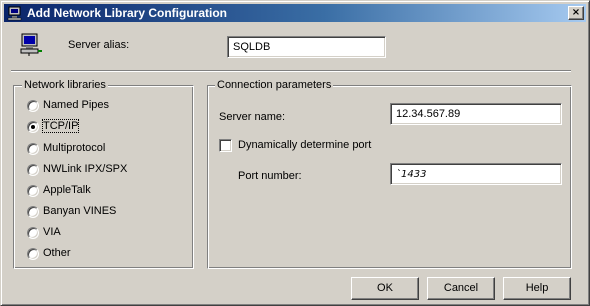  Describe the element at coordinates (385, 288) in the screenshot. I see `ok-button: OK` at that location.